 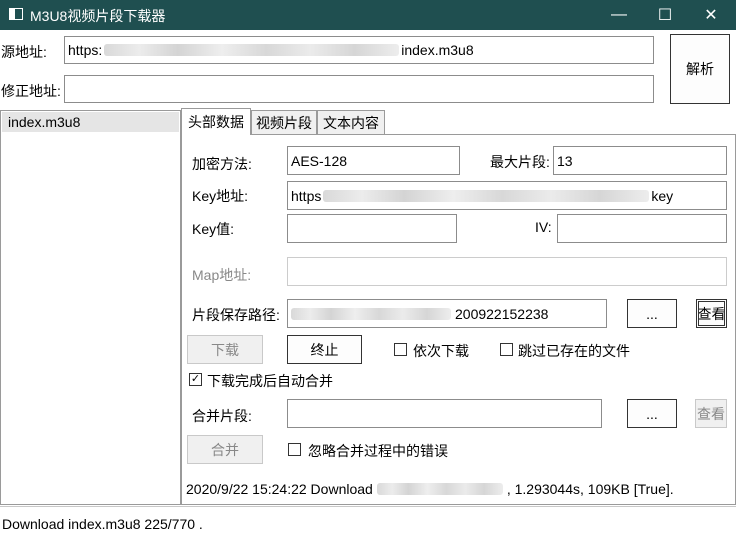 What do you see at coordinates (222, 416) in the screenshot?
I see `merge-segments-label: 合并片段:` at bounding box center [222, 416].